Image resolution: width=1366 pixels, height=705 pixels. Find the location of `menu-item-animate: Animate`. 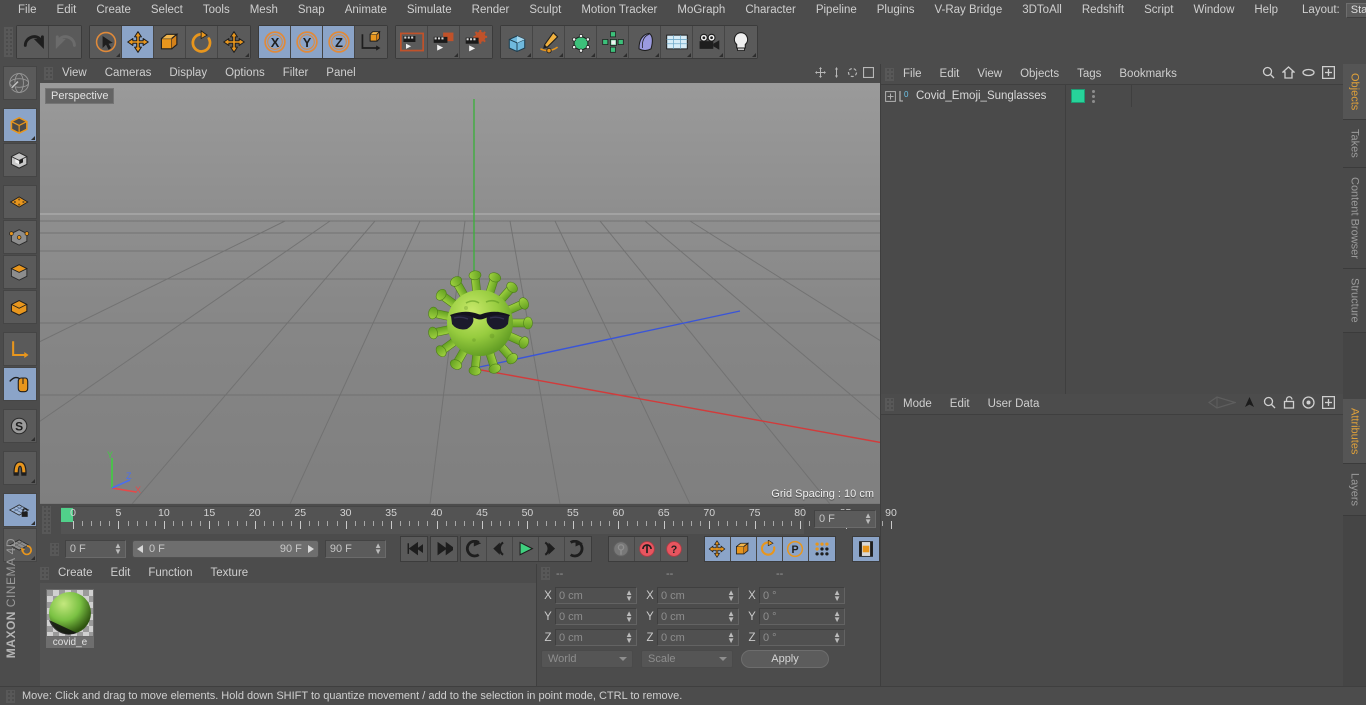

menu-item-animate: Animate is located at coordinates (366, 10).